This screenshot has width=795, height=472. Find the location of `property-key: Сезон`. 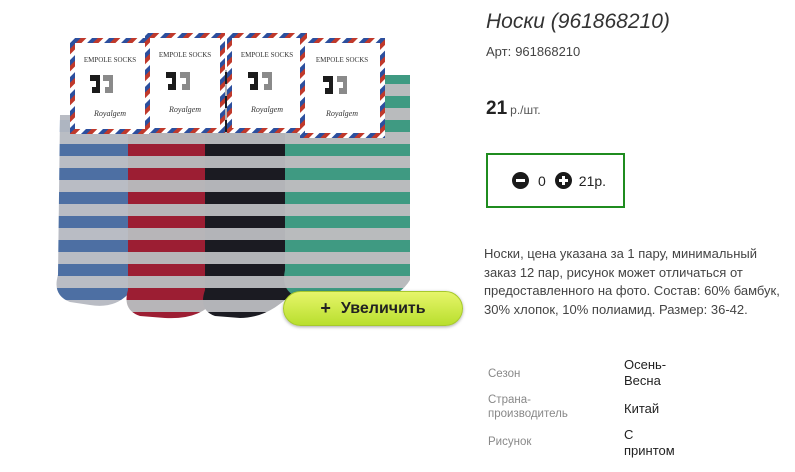

property-key: Сезон is located at coordinates (504, 374).